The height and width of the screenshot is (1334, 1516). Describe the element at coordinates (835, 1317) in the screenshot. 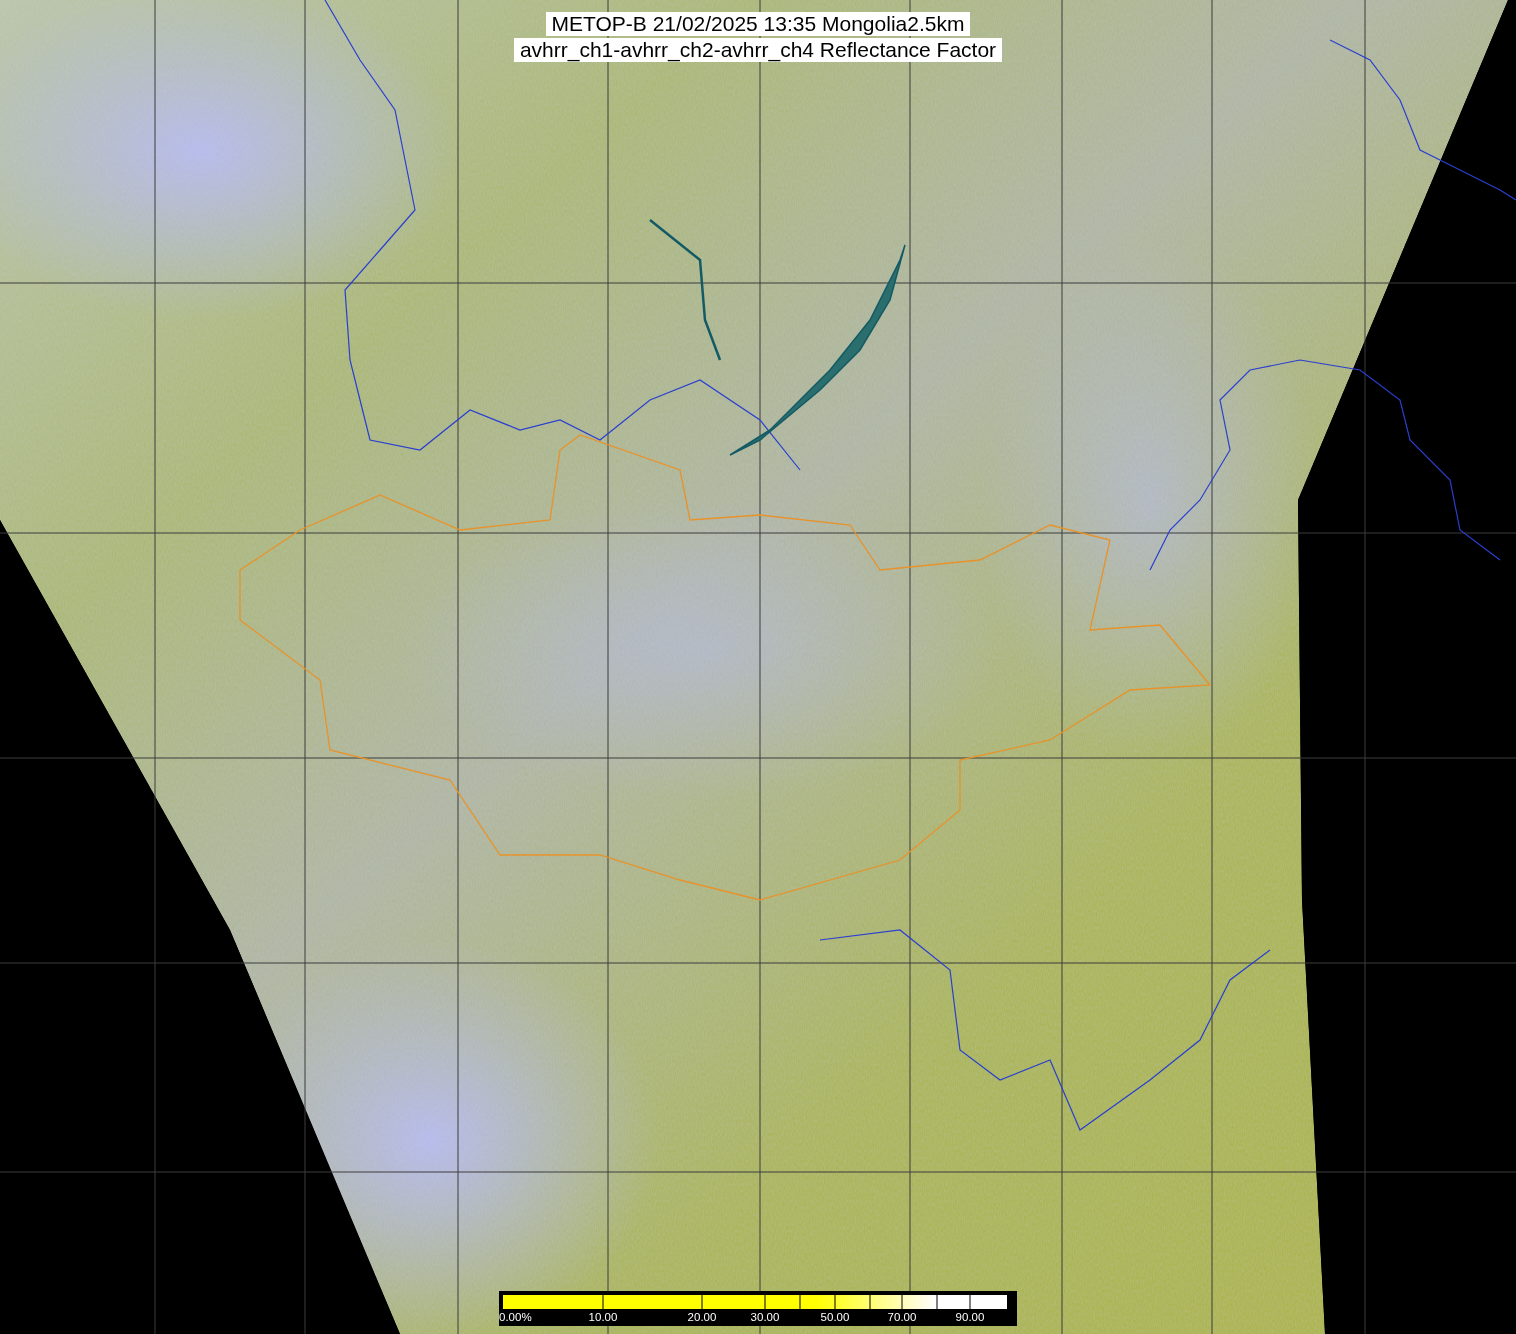

I see `colorbar-label: 50.00` at that location.